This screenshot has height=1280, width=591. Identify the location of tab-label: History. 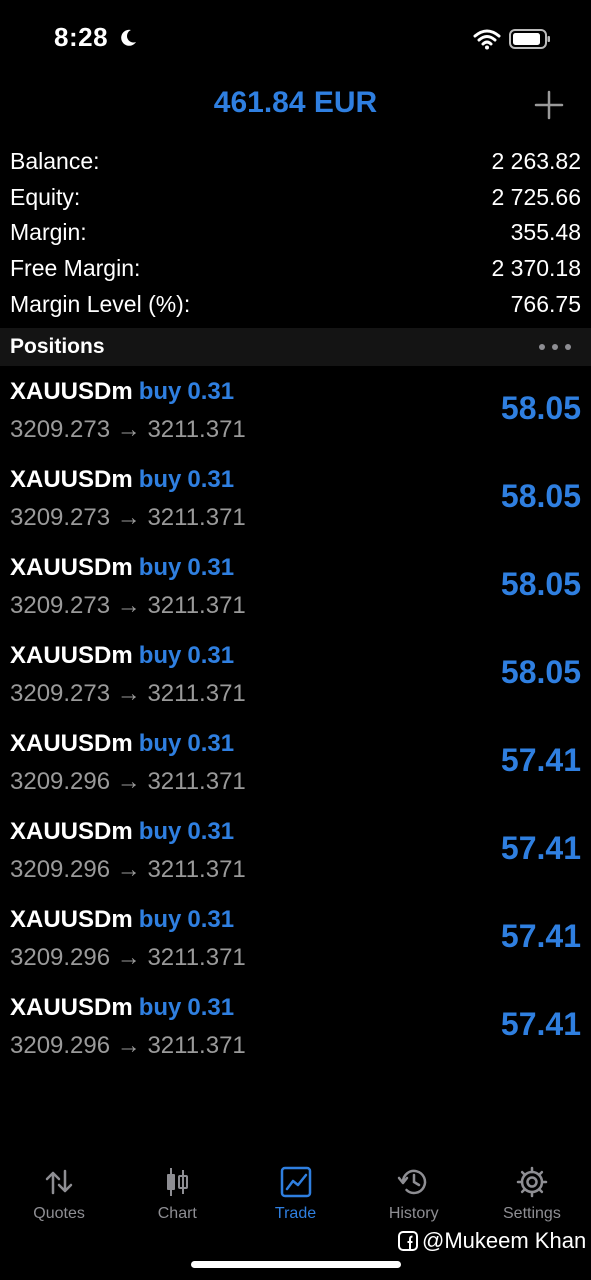
(413, 1213).